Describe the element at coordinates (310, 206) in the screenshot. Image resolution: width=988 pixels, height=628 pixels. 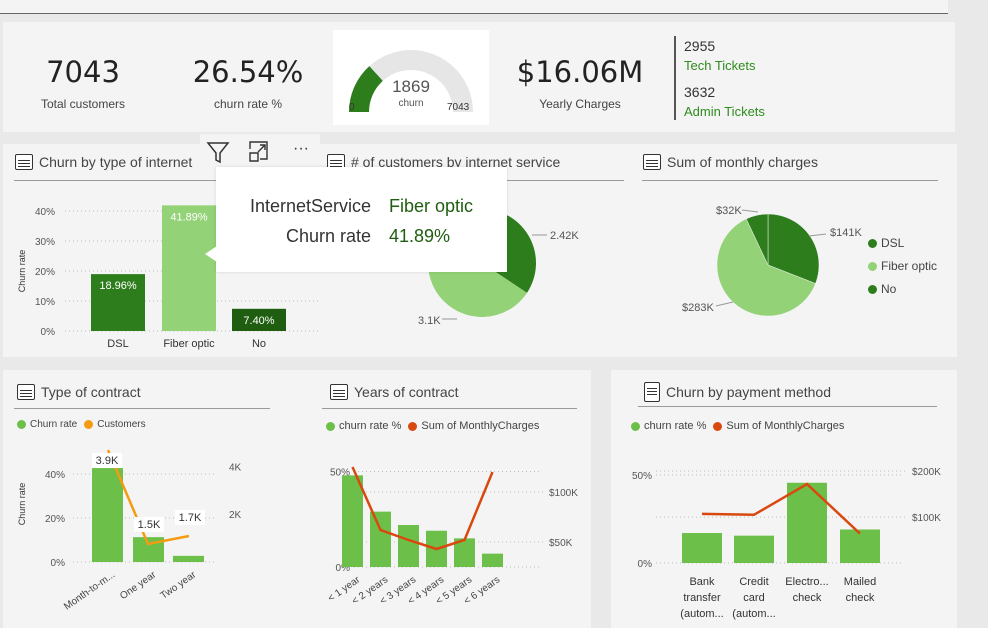
I see `tooltip-key-1: InternetService` at that location.